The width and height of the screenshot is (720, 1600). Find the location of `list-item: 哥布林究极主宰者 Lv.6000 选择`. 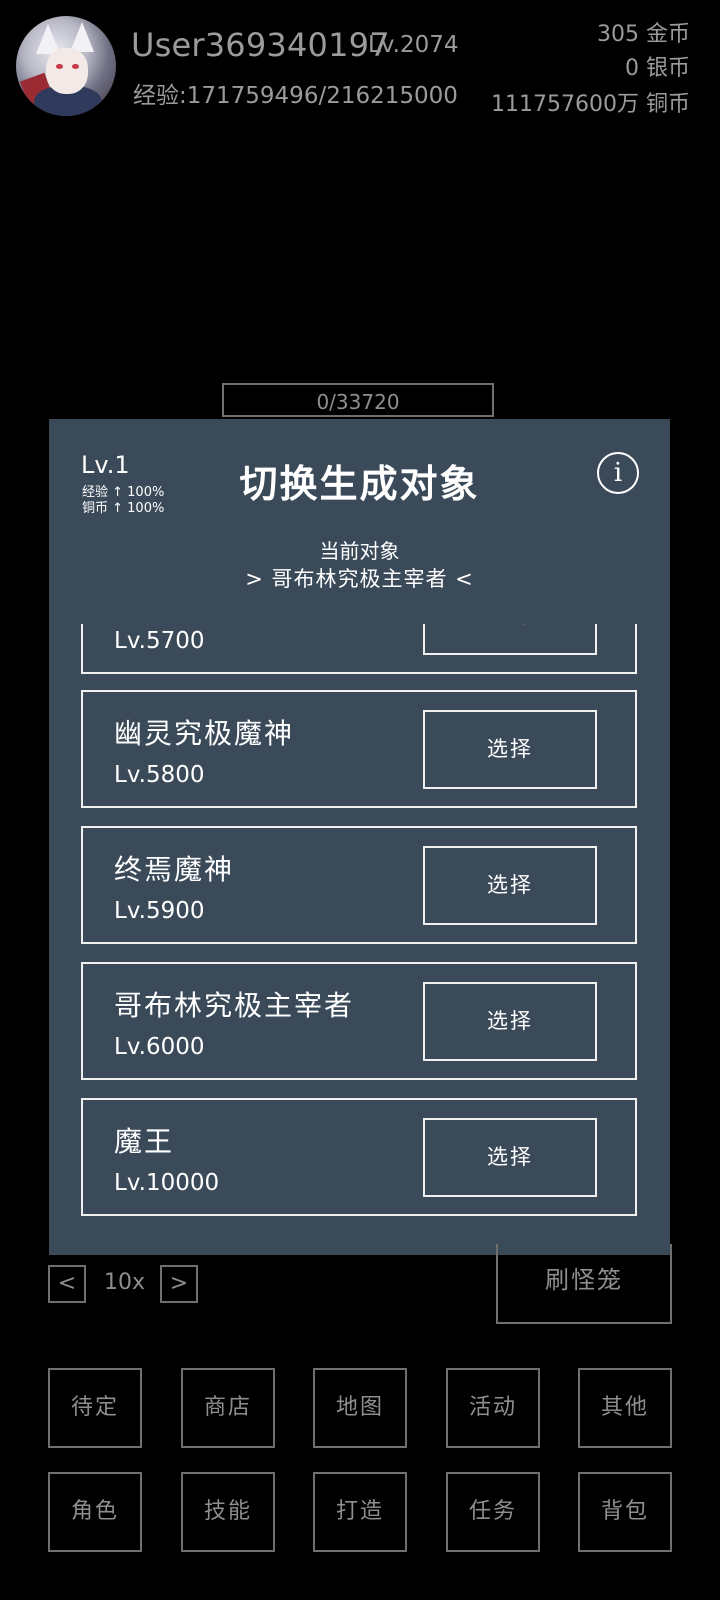

list-item: 哥布林究极主宰者 Lv.6000 选择 is located at coordinates (359, 1021).